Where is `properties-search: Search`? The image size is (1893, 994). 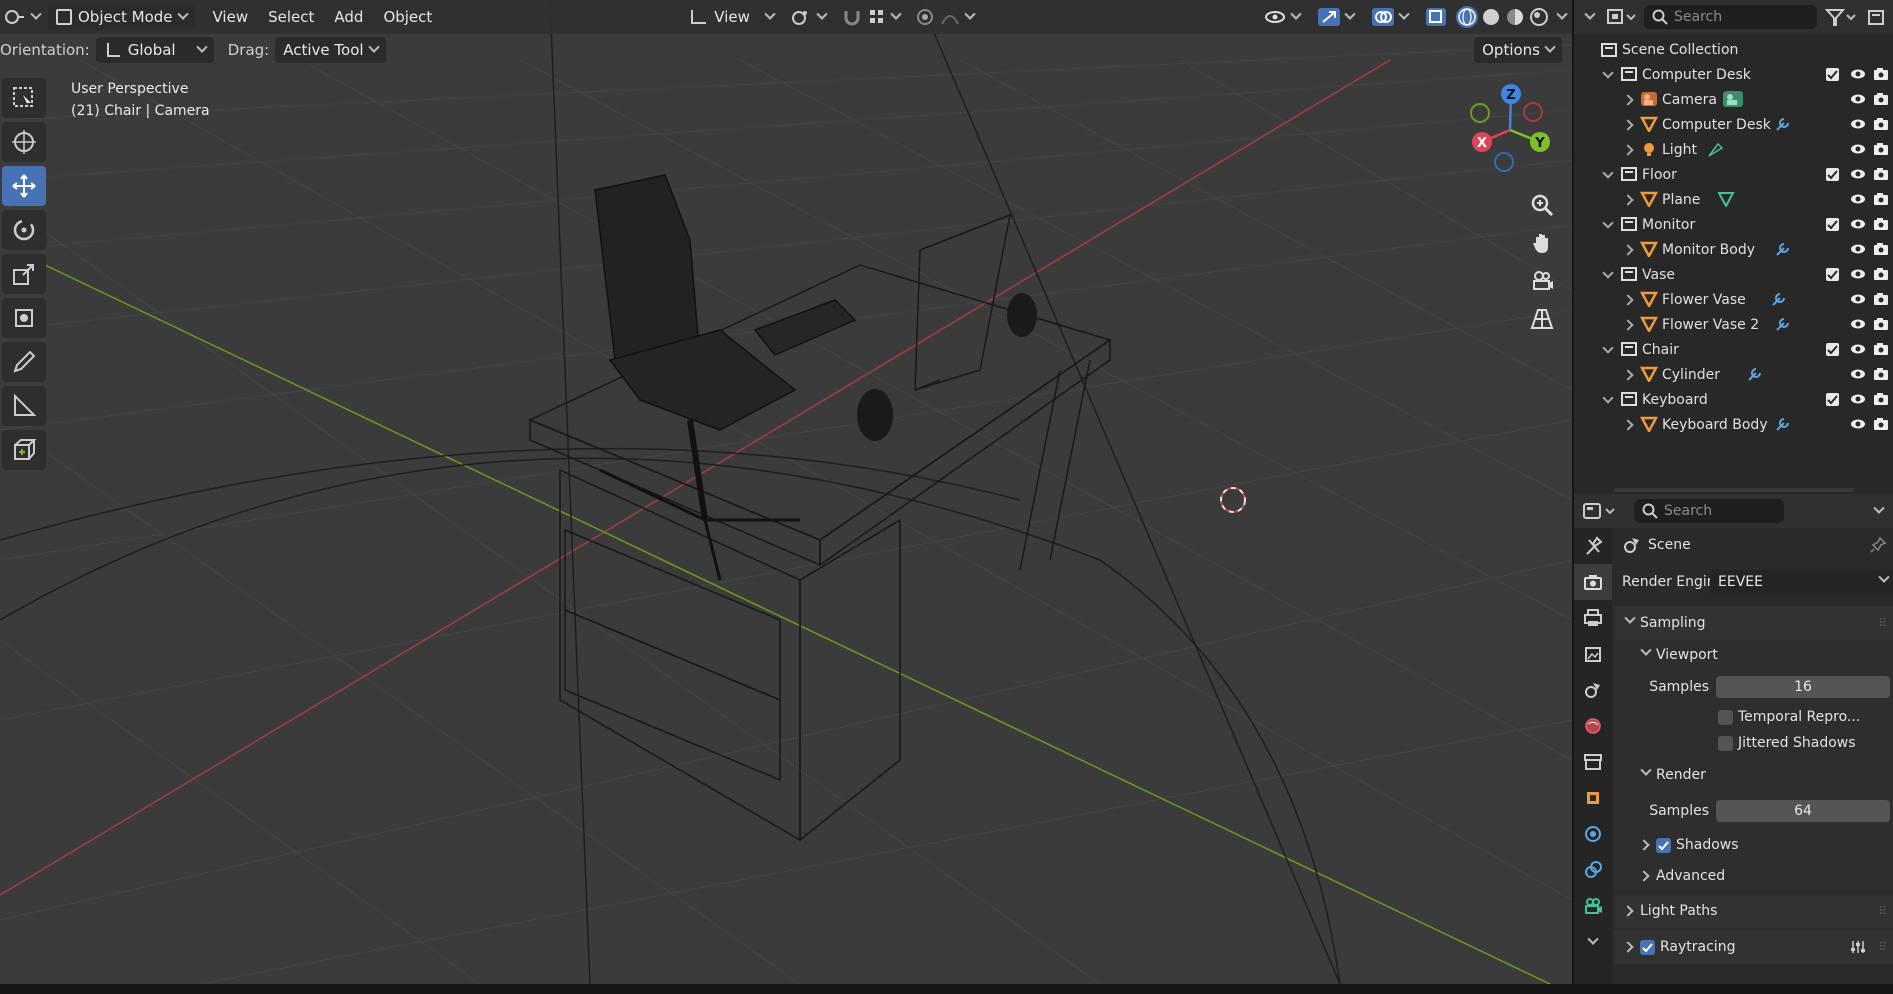
properties-search: Search is located at coordinates (1709, 511).